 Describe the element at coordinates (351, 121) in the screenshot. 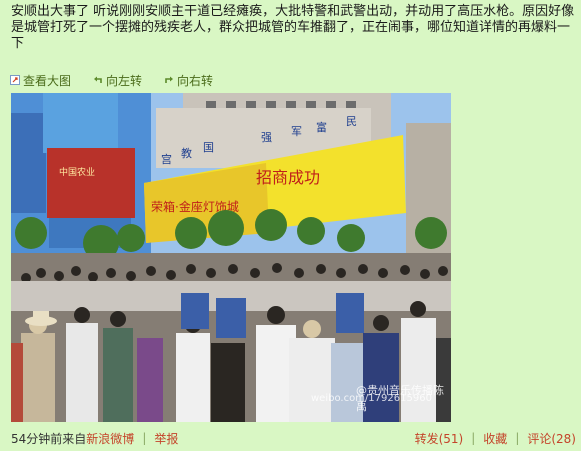

I see `svg-text: 民` at that location.